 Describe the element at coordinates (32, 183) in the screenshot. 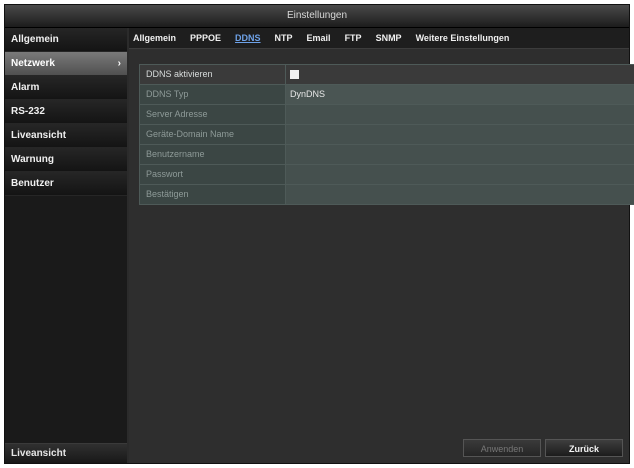

I see `sidebar-item-label: Benutzer` at that location.